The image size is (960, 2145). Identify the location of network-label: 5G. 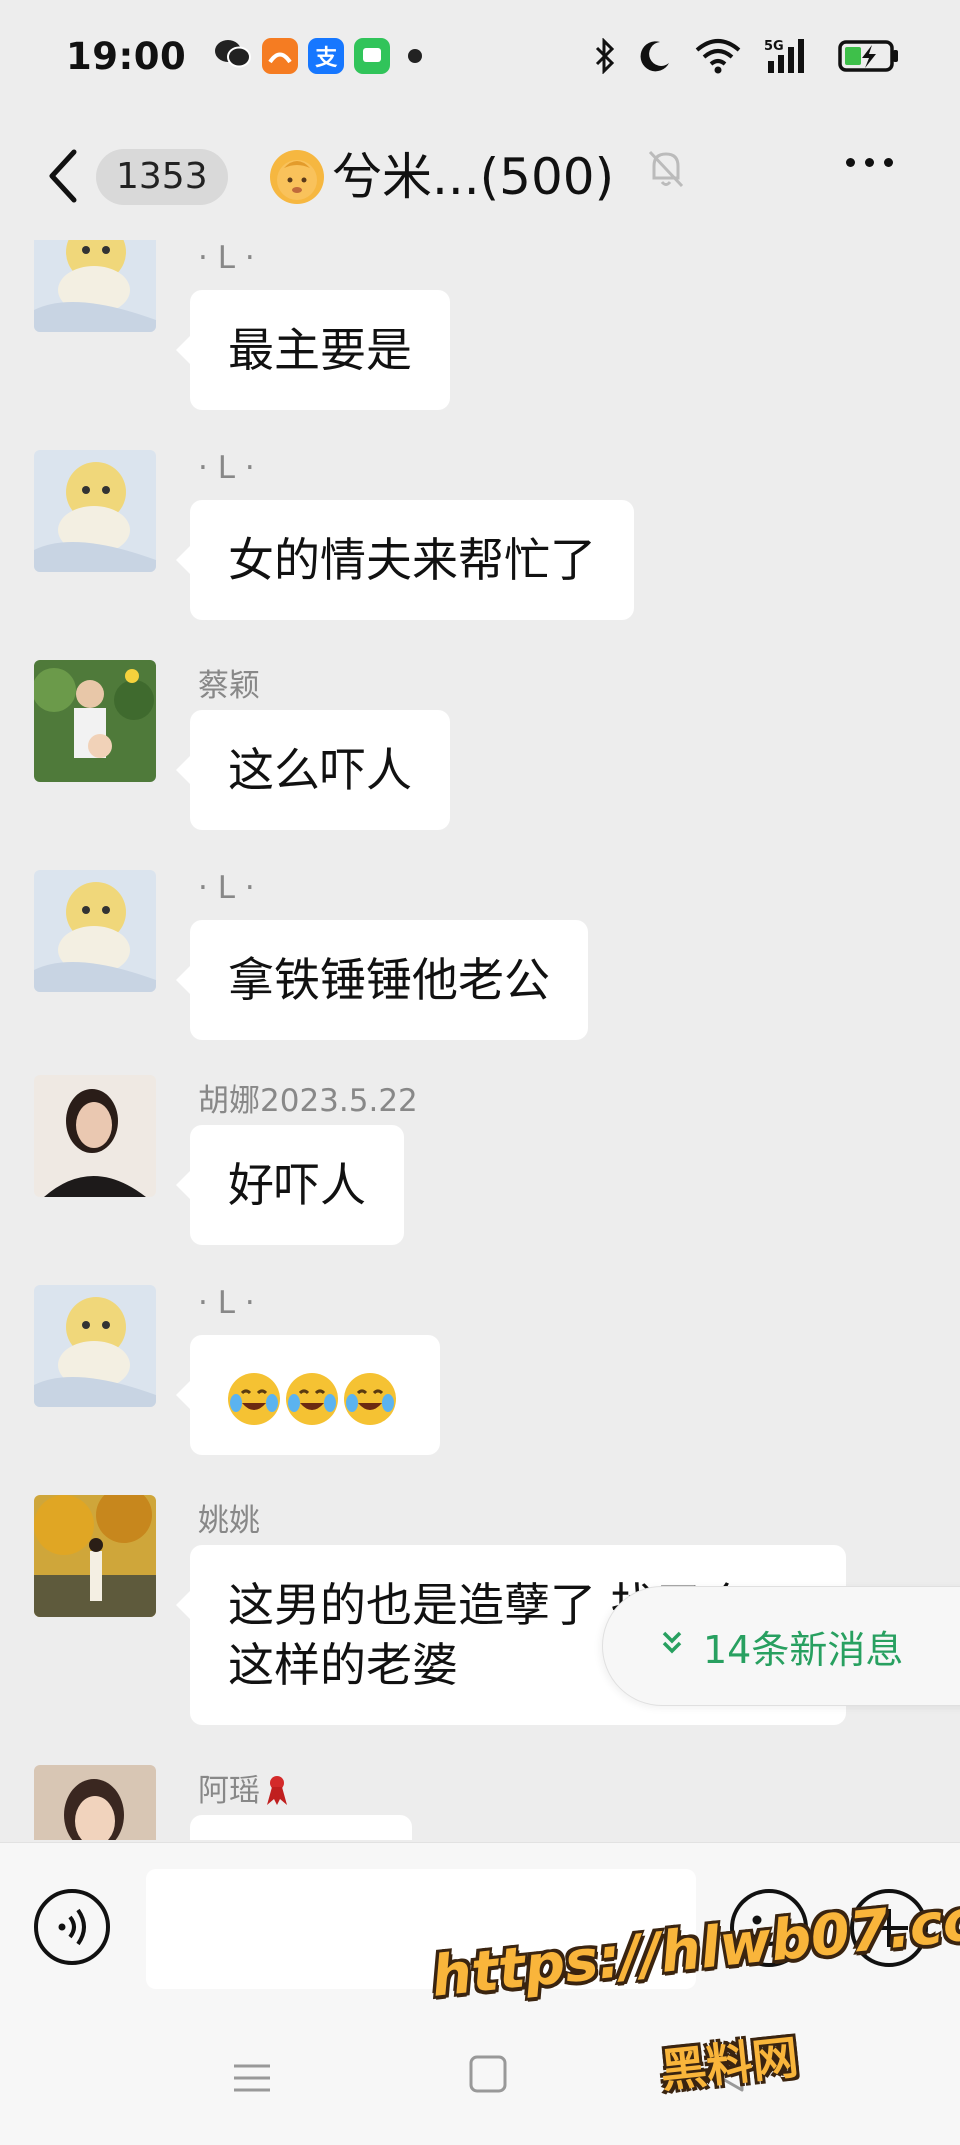
(774, 46).